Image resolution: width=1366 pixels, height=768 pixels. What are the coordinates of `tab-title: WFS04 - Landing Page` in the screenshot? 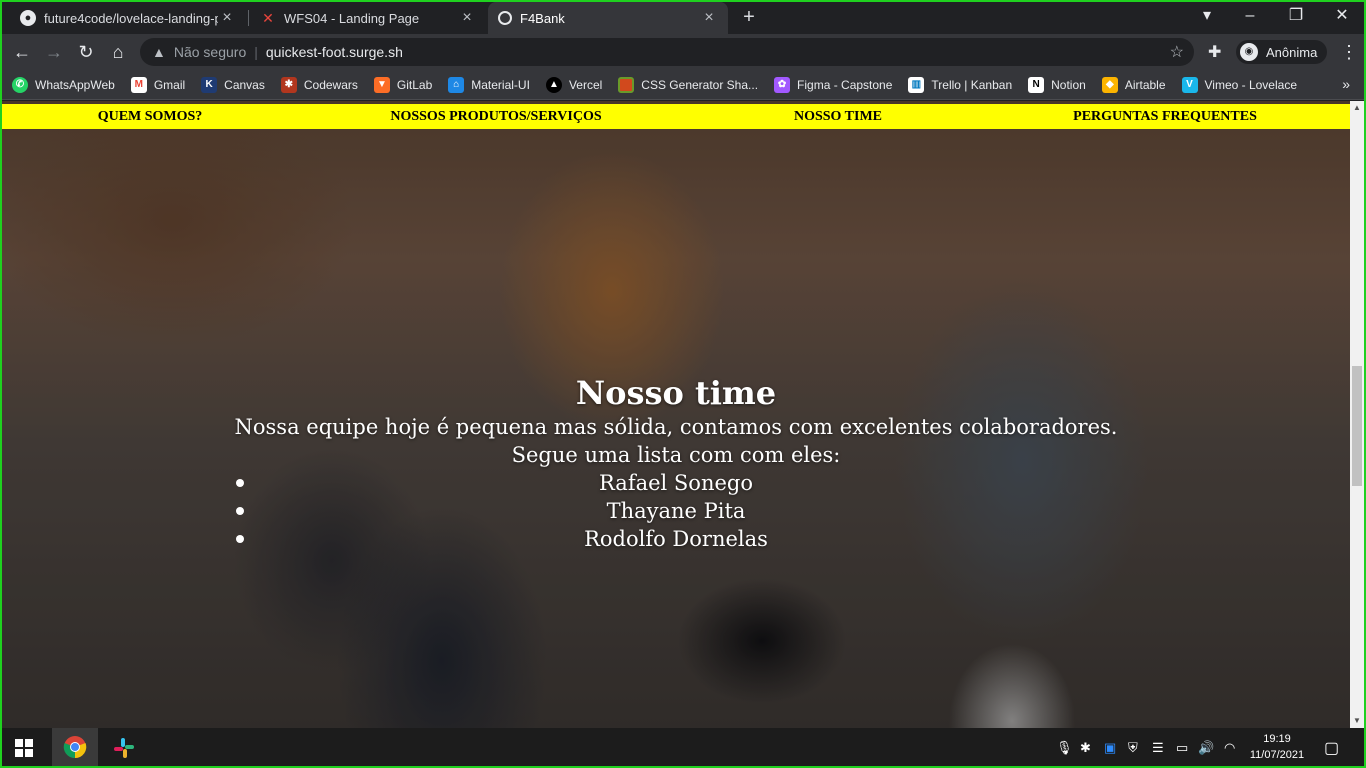 It's located at (352, 18).